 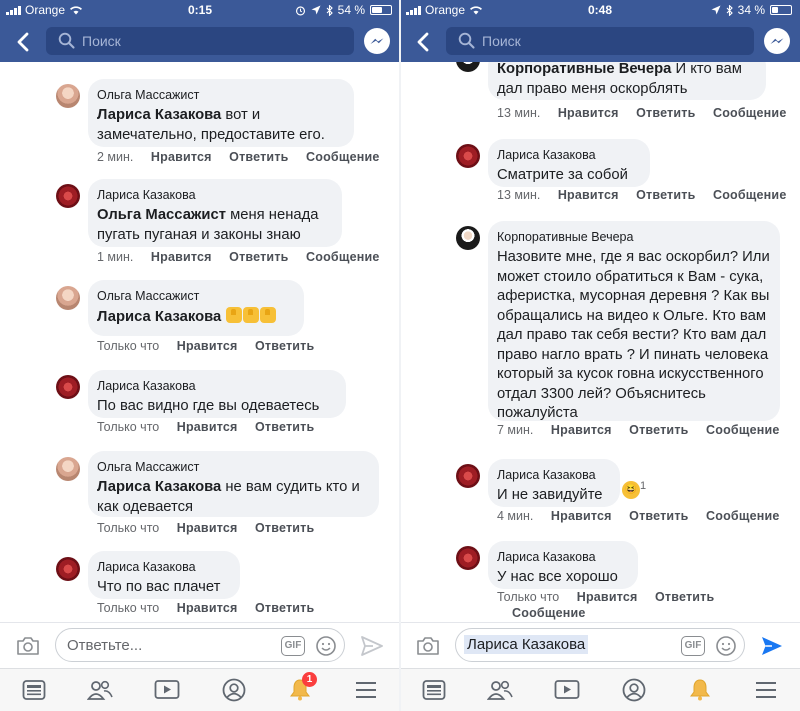 What do you see at coordinates (584, 69) in the screenshot?
I see `mention-link: Корпоративные Вечера` at bounding box center [584, 69].